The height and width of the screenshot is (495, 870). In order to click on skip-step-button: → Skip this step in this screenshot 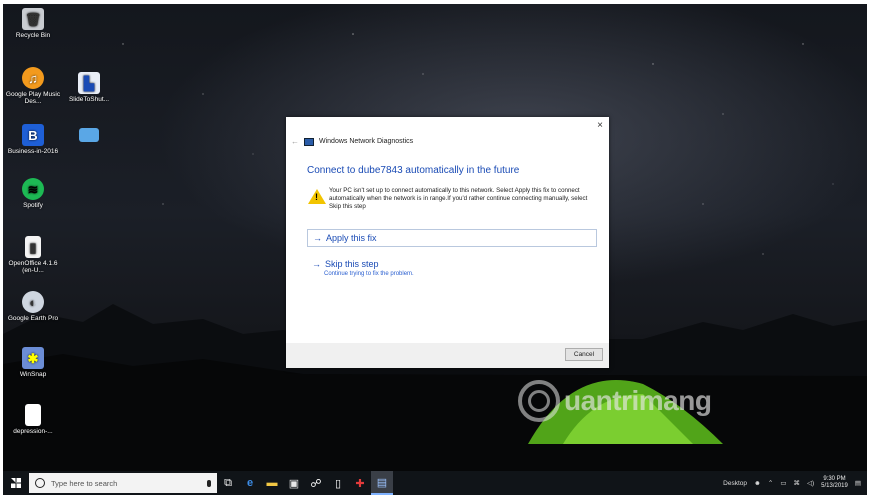, I will do `click(345, 264)`.